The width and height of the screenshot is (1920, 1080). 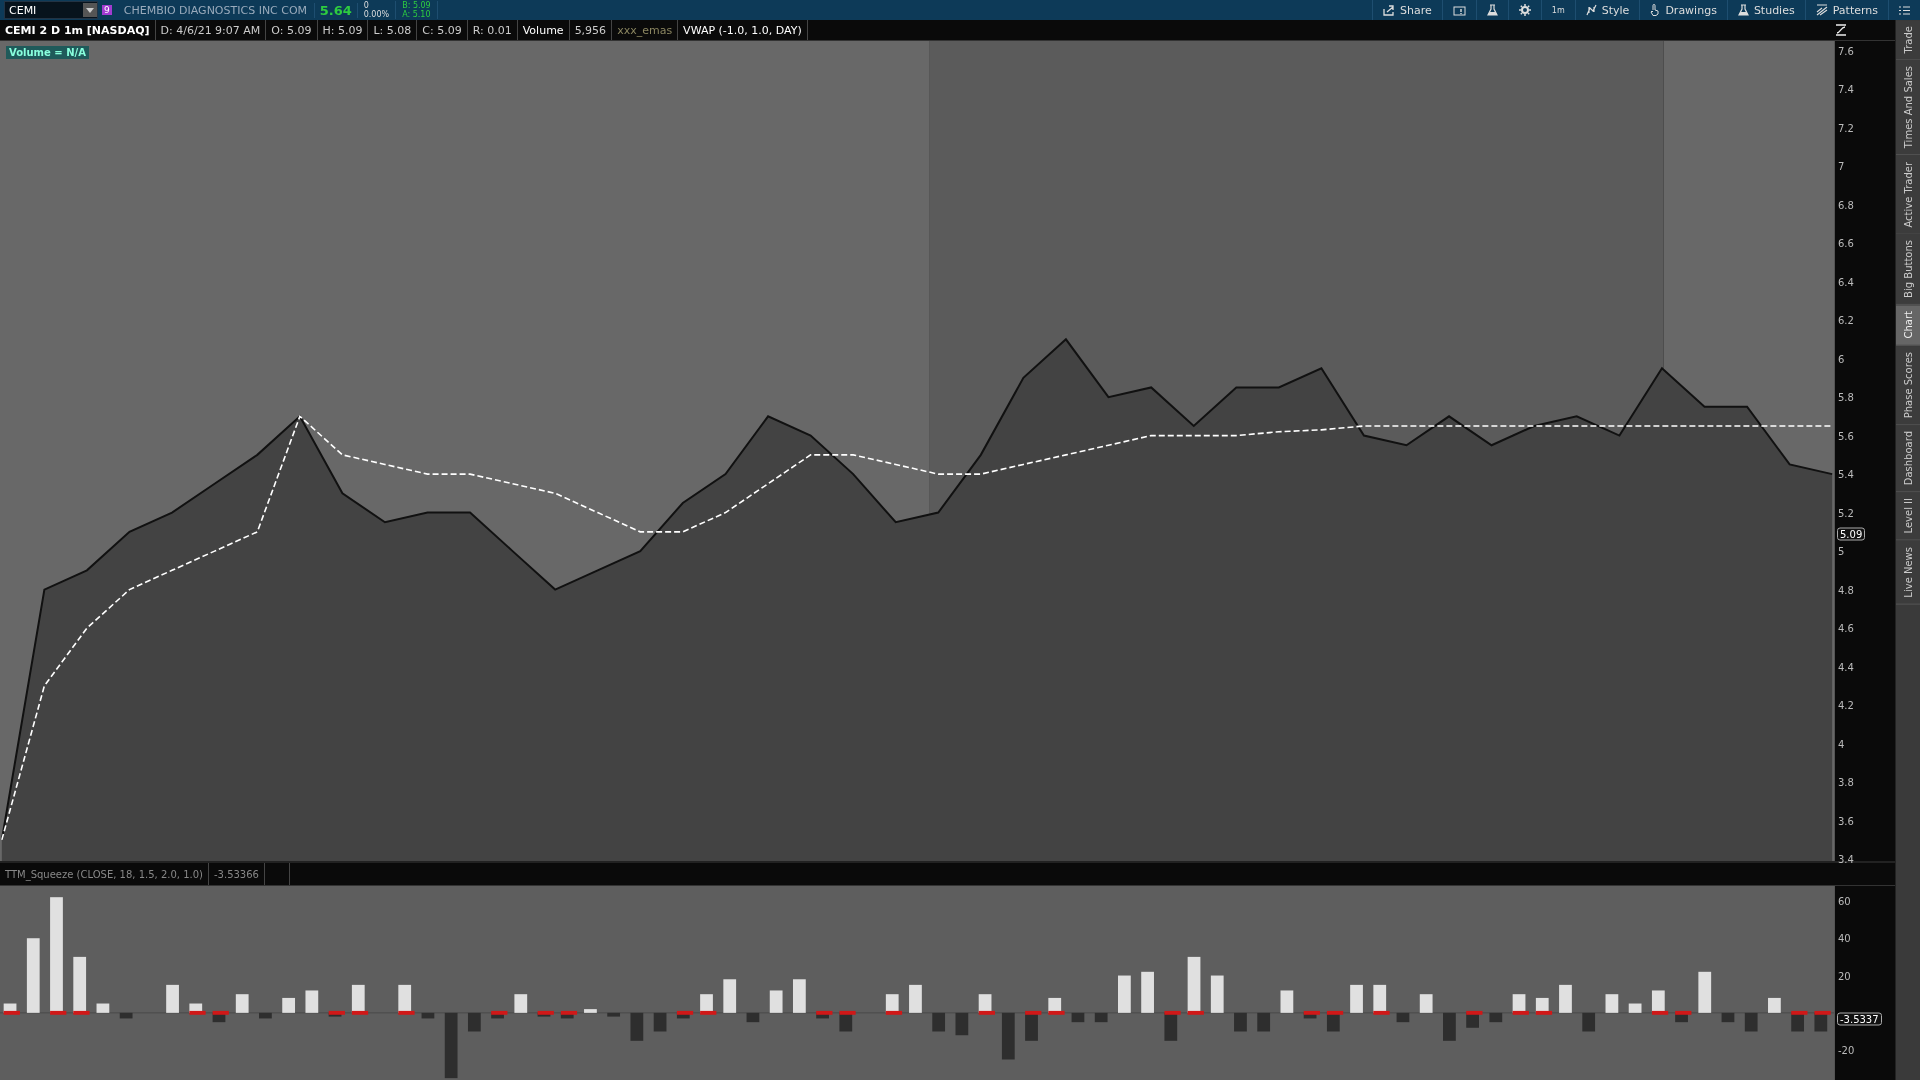 What do you see at coordinates (416, 14) in the screenshot?
I see `ask-price: A: 5.10` at bounding box center [416, 14].